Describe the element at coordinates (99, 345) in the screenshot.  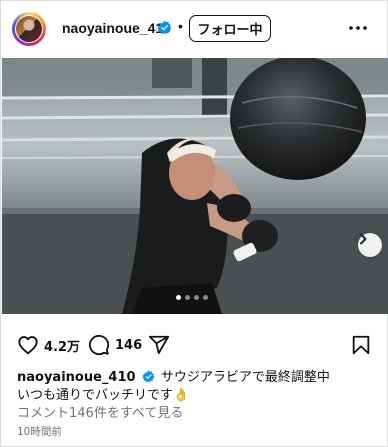
I see `comment-icon` at that location.